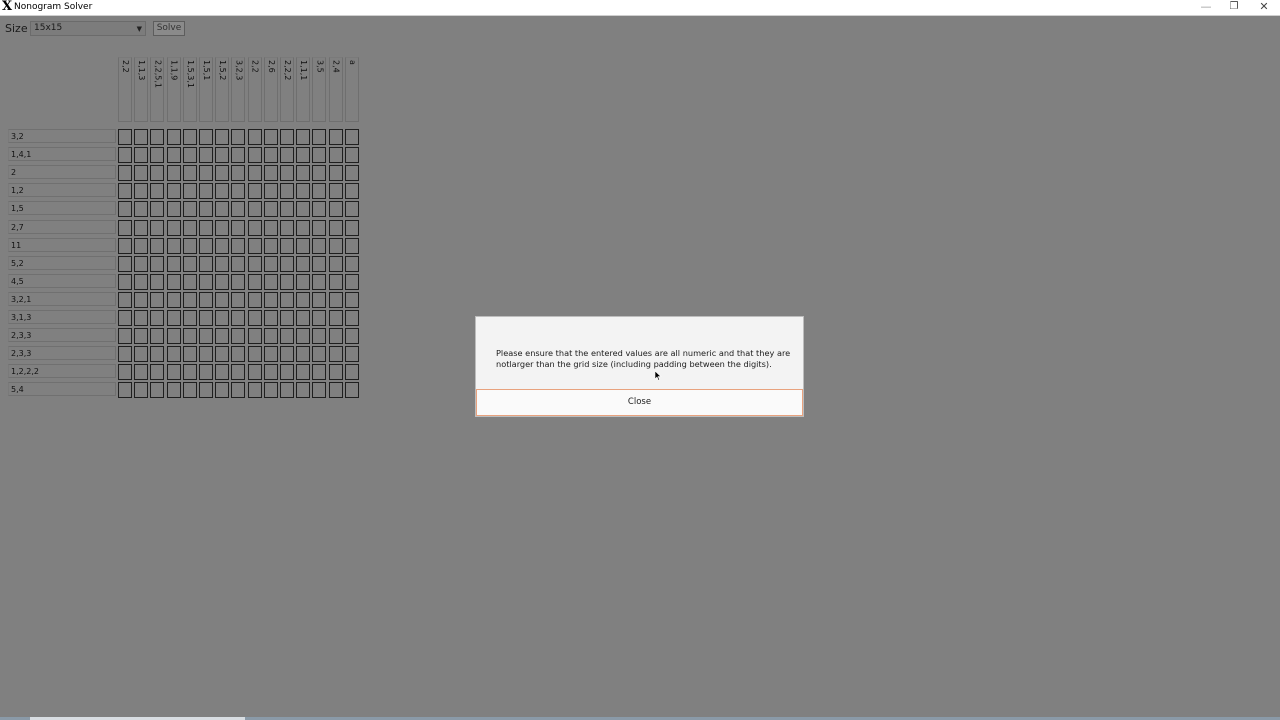  What do you see at coordinates (335, 89) in the screenshot?
I see `column-clue-input: 2,4` at bounding box center [335, 89].